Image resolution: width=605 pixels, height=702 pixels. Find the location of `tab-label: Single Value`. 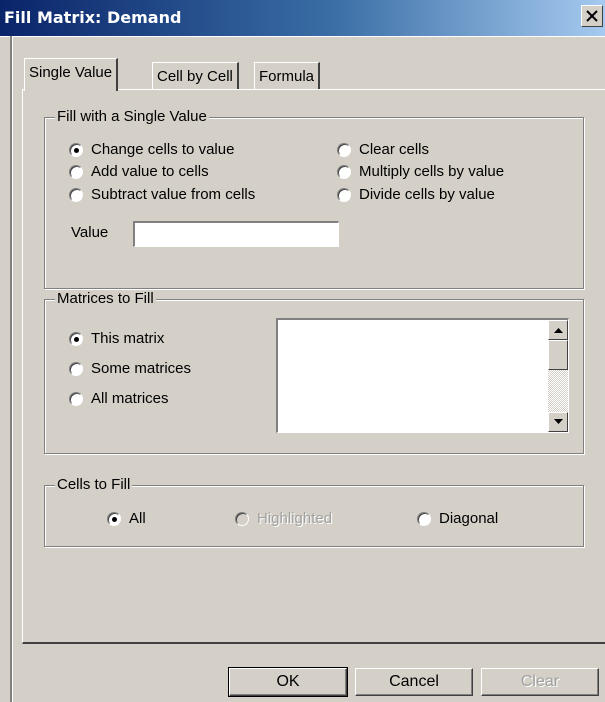

tab-label: Single Value is located at coordinates (71, 72).